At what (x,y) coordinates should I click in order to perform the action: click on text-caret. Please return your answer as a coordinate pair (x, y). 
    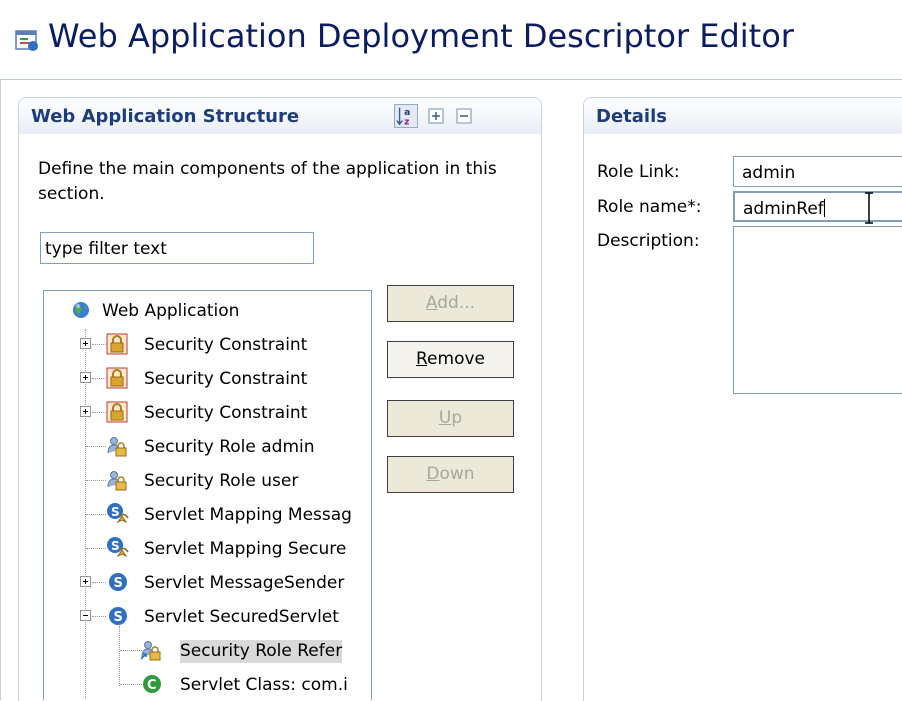
    Looking at the image, I should click on (824, 208).